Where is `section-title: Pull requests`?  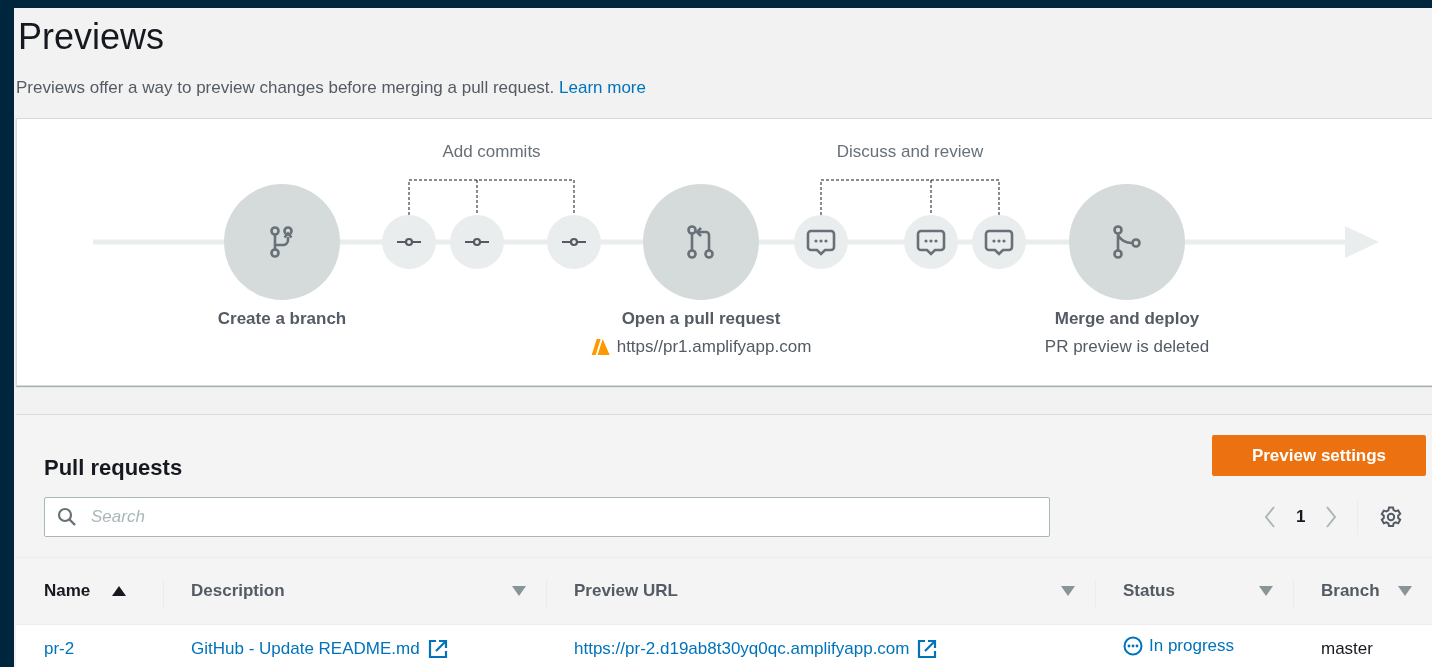
section-title: Pull requests is located at coordinates (113, 468).